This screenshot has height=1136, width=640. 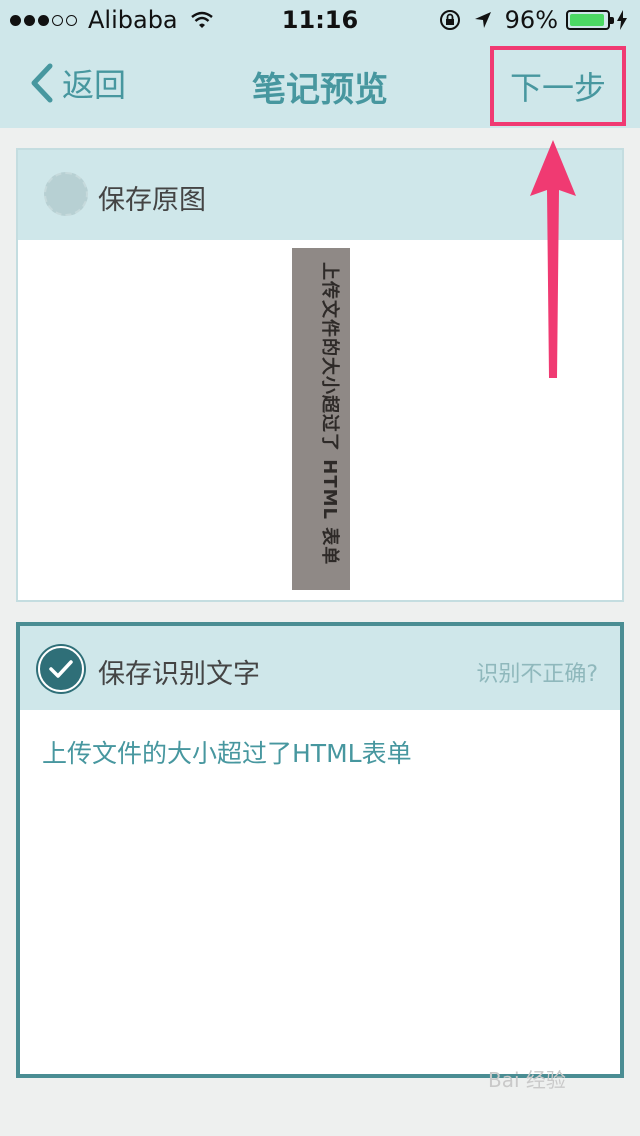 I want to click on status-right: 96%, so click(x=533, y=20).